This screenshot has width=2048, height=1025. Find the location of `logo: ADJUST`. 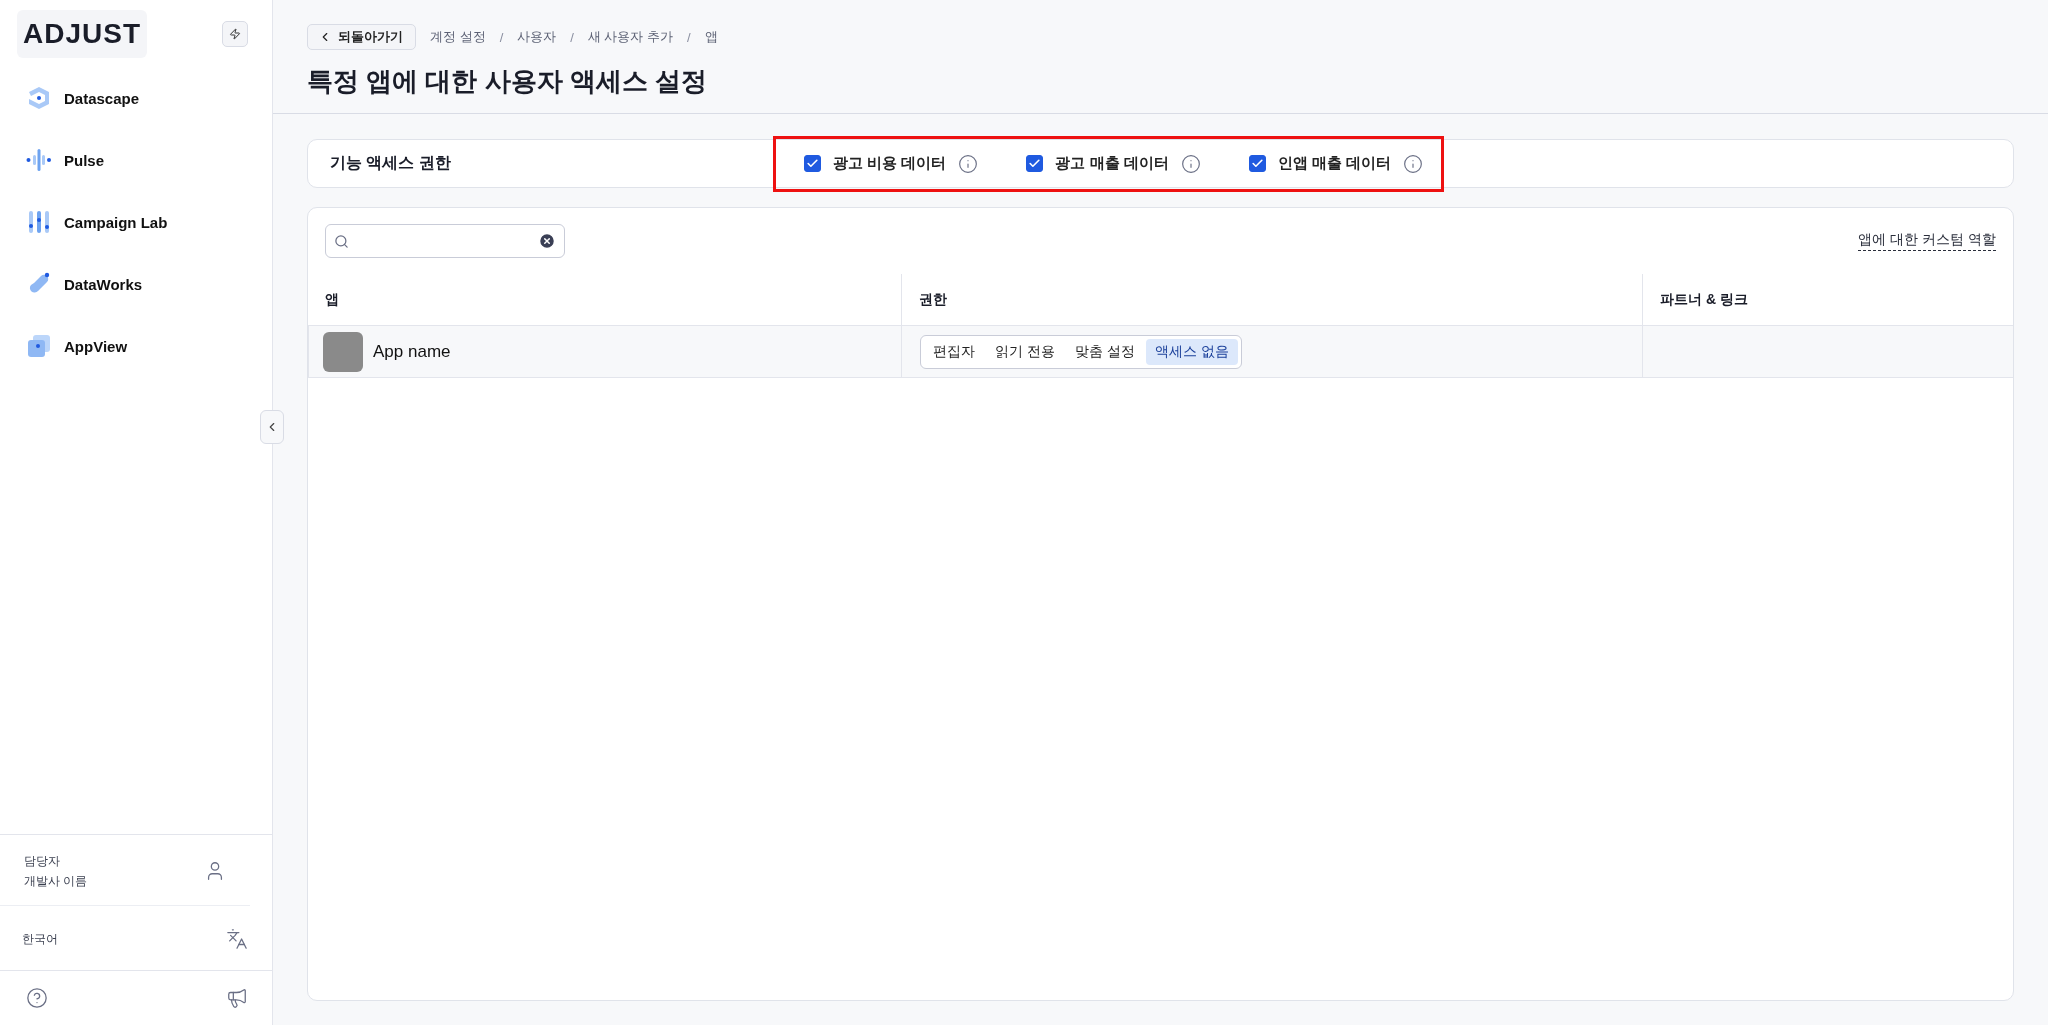

logo: ADJUST is located at coordinates (82, 34).